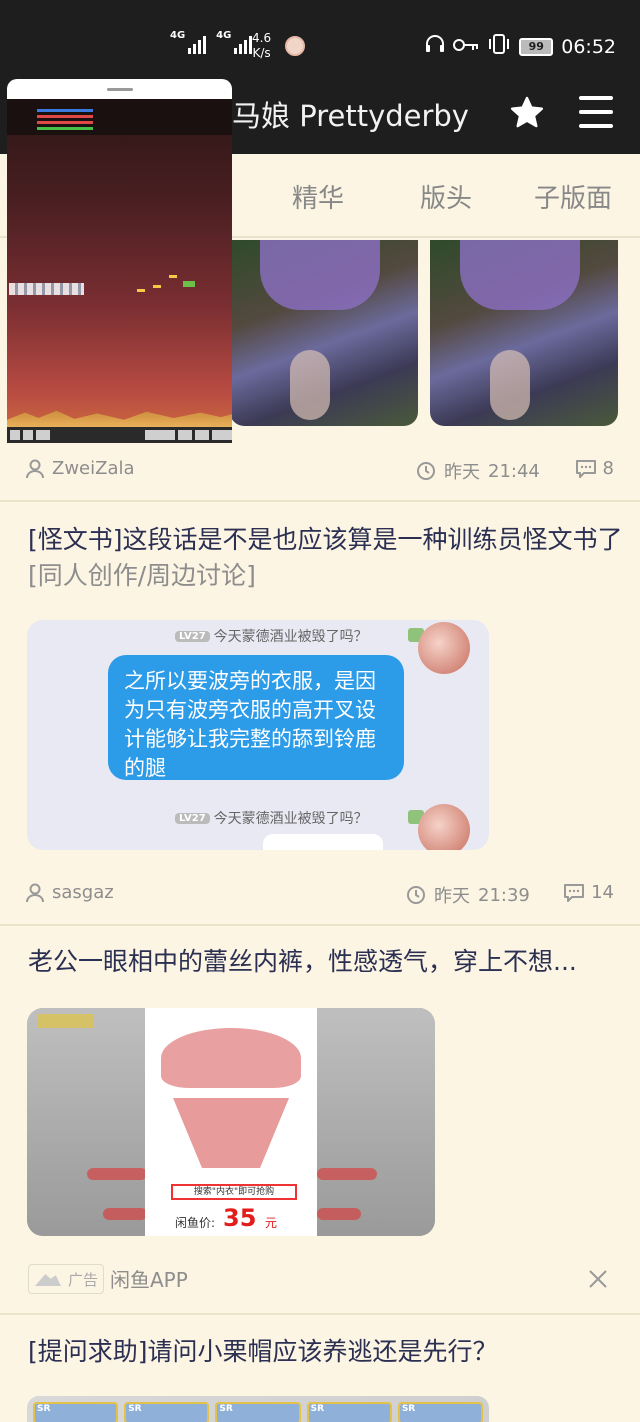 The image size is (640, 1422). What do you see at coordinates (320, 1279) in the screenshot?
I see `ad-meta: 广告 闲鱼APP` at bounding box center [320, 1279].